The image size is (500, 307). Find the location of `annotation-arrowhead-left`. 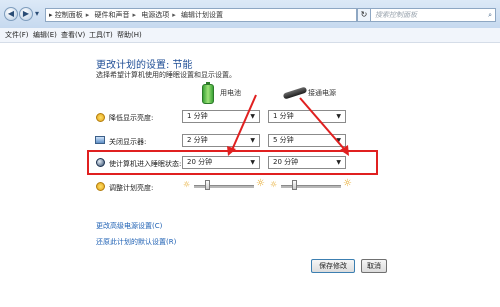

annotation-arrowhead-left is located at coordinates (231, 151).